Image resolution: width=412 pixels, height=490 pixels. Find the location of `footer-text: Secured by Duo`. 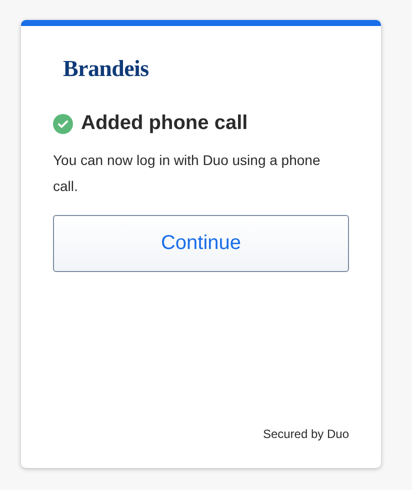

footer-text: Secured by Duo is located at coordinates (305, 434).